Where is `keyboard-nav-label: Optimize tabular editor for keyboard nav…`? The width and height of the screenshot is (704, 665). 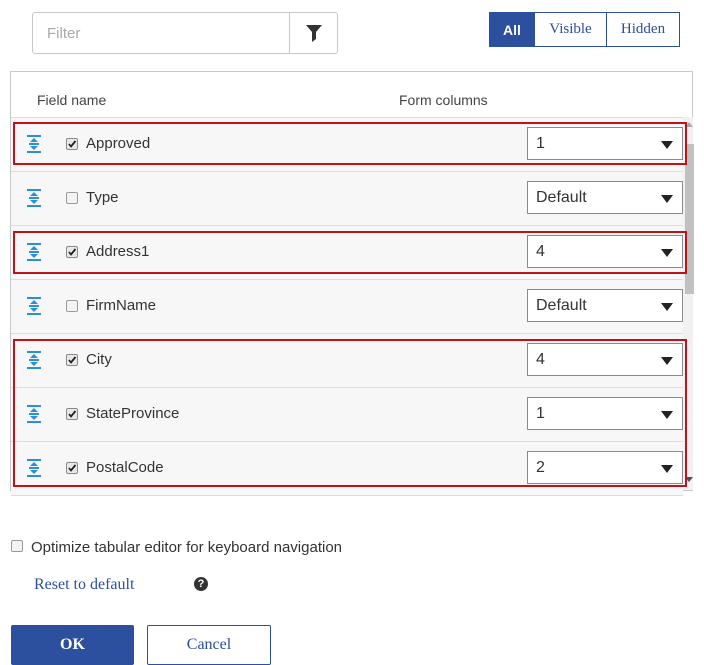 keyboard-nav-label: Optimize tabular editor for keyboard nav… is located at coordinates (187, 547).